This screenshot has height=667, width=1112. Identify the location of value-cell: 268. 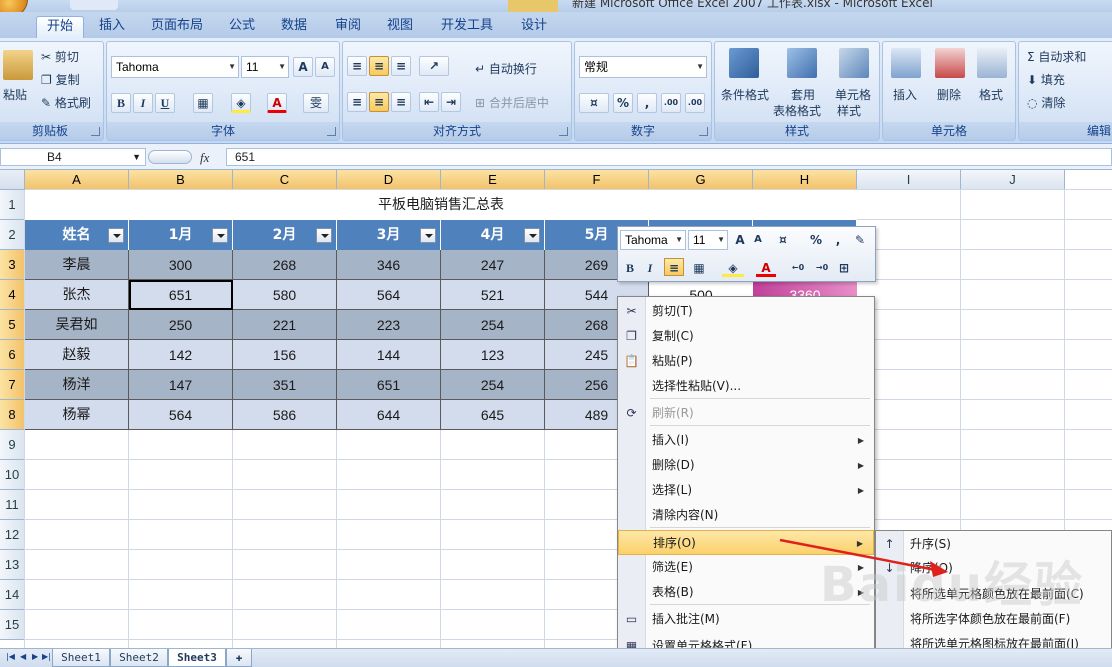
(285, 265).